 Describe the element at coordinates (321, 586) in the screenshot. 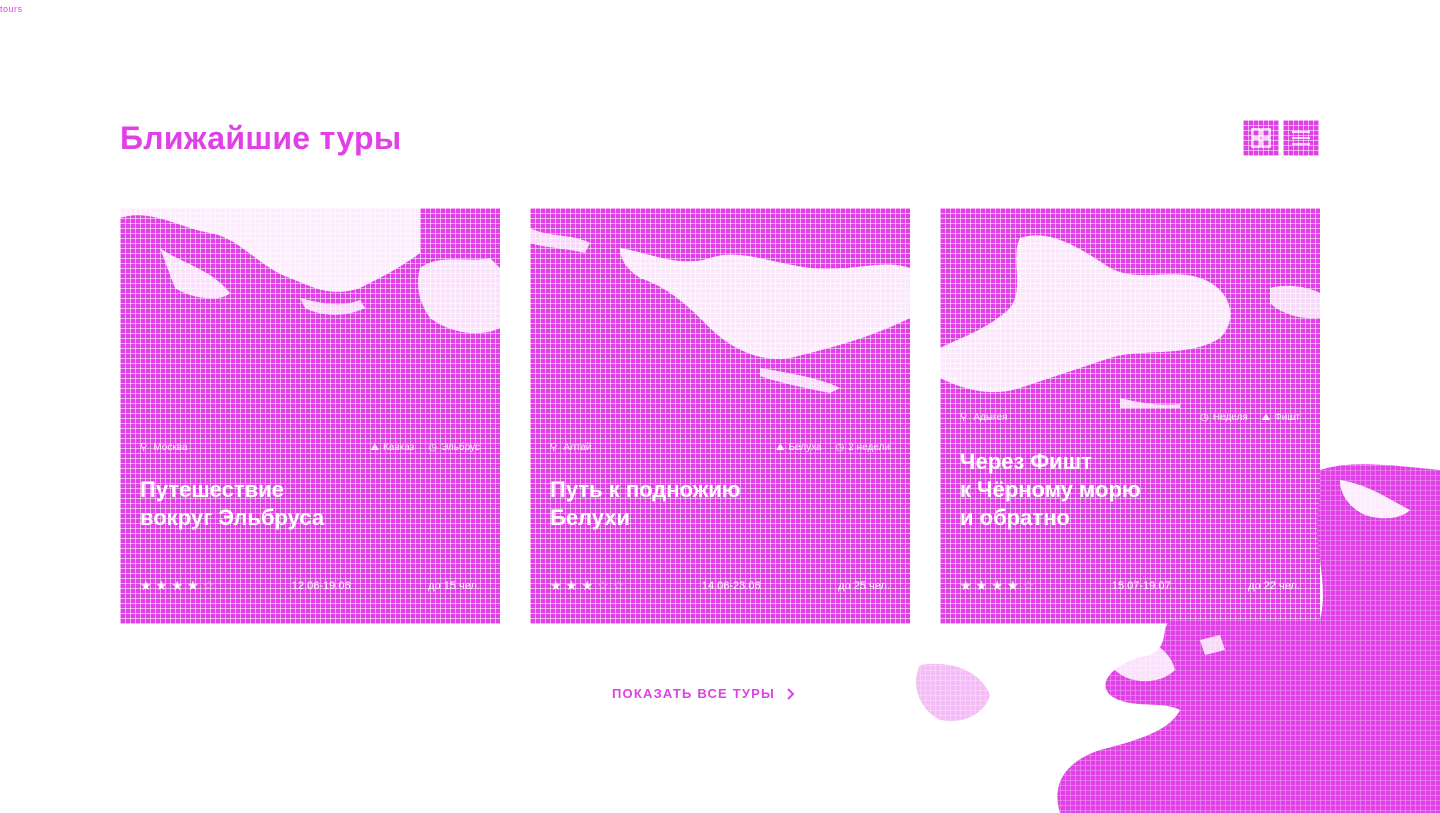

I see `card-dates: 12.06-19.06` at that location.